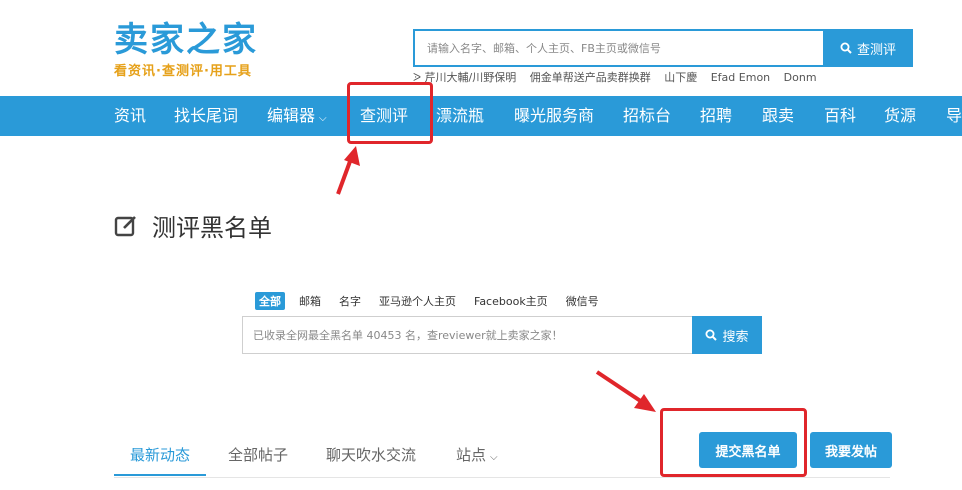  I want to click on nav-item-bidding: 招标台, so click(647, 116).